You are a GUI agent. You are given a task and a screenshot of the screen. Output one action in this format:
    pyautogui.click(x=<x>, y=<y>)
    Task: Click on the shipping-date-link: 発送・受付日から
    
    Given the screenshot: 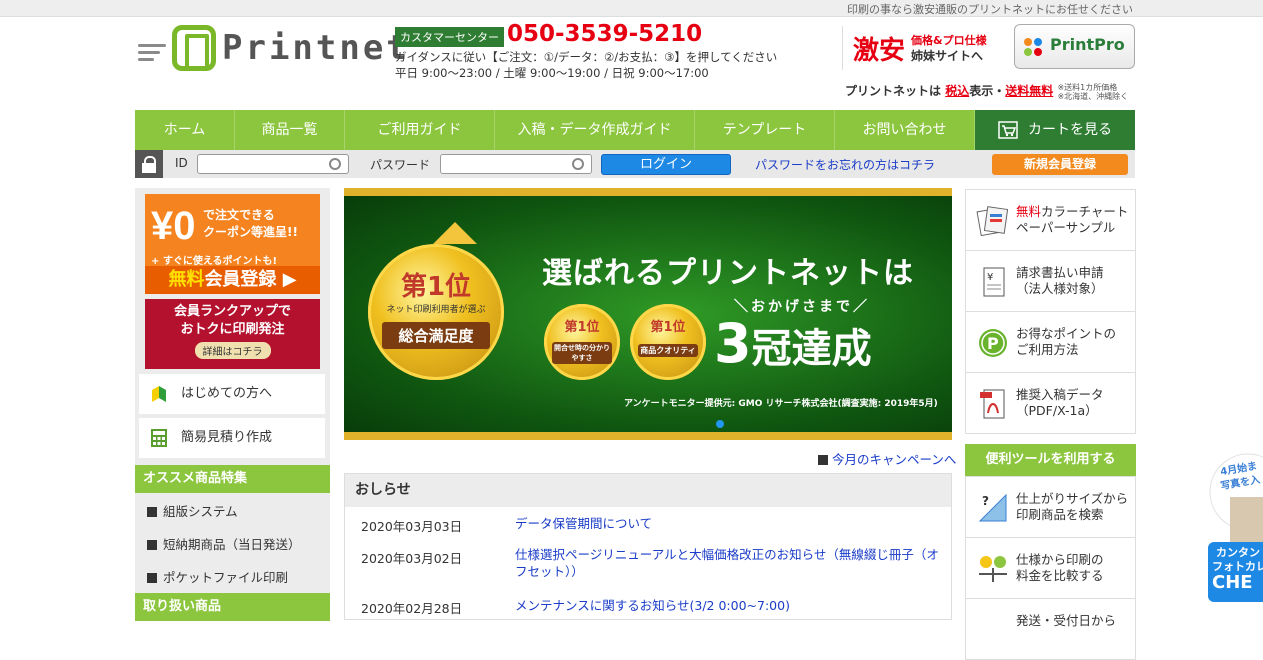 What is the action you would take?
    pyautogui.click(x=1050, y=629)
    